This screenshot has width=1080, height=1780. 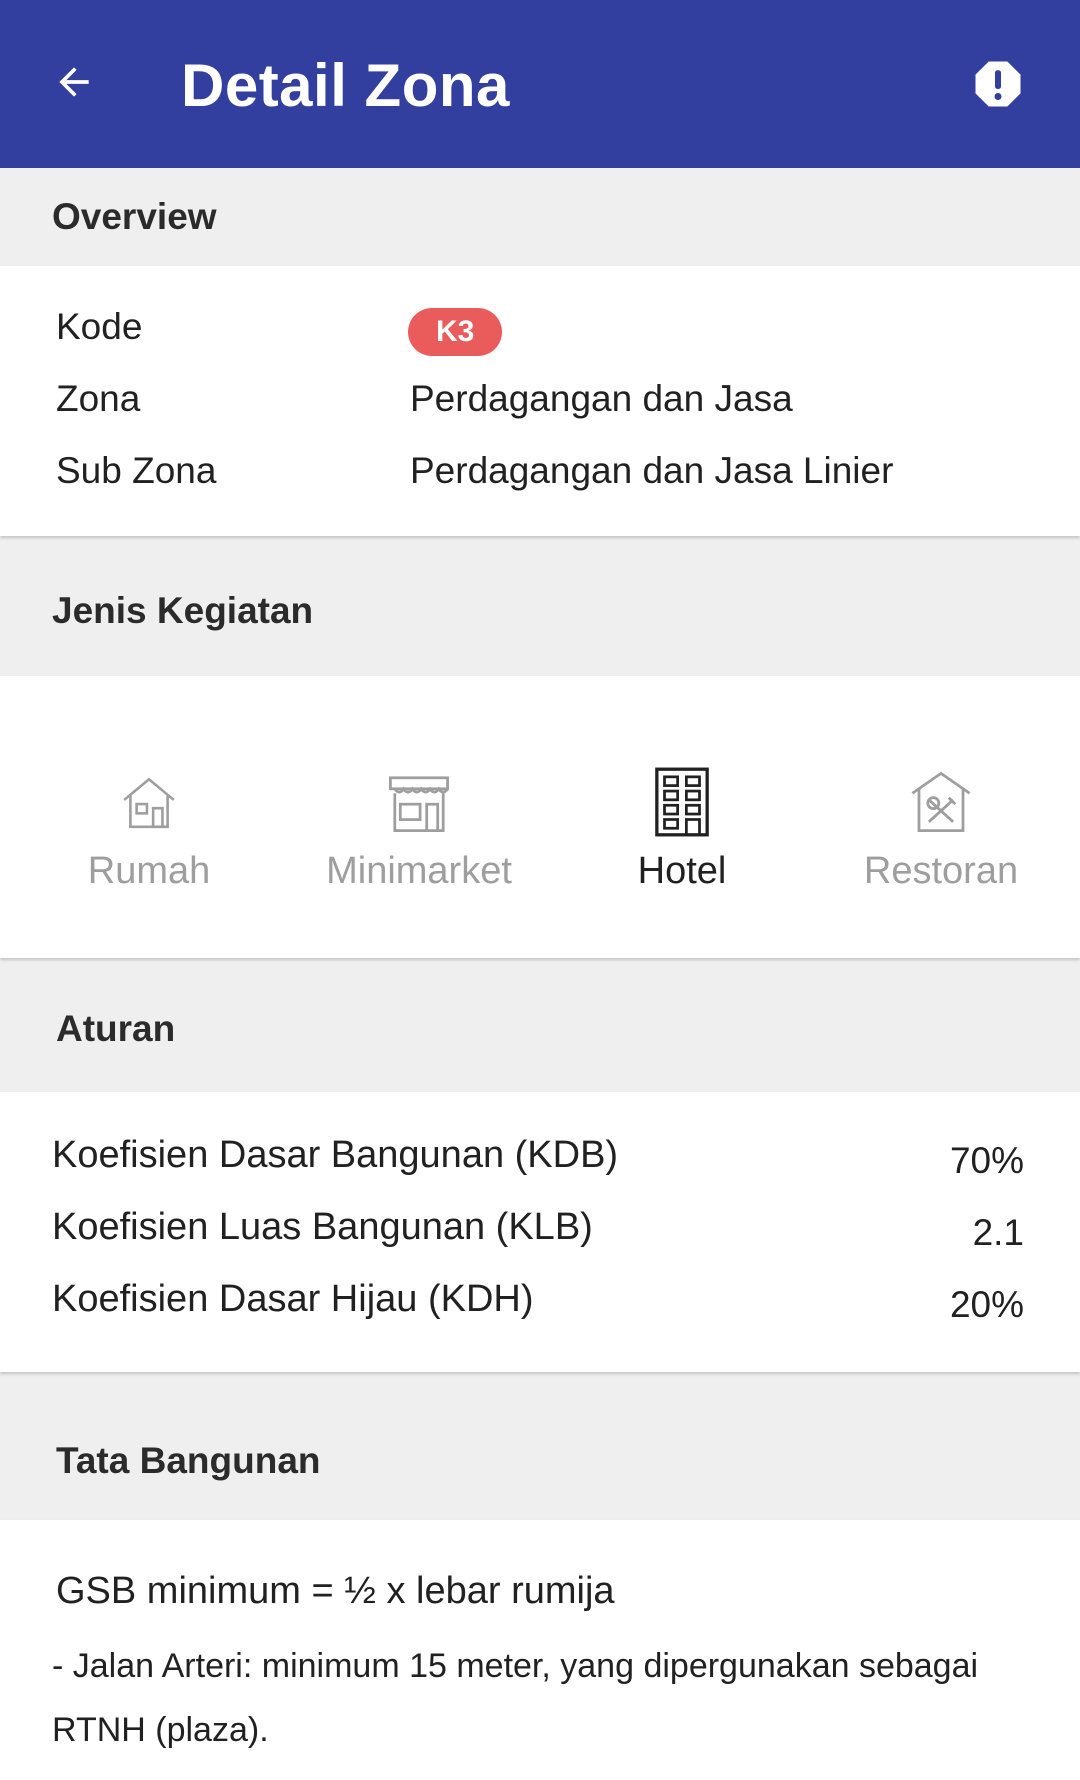 I want to click on back-button, so click(x=74, y=82).